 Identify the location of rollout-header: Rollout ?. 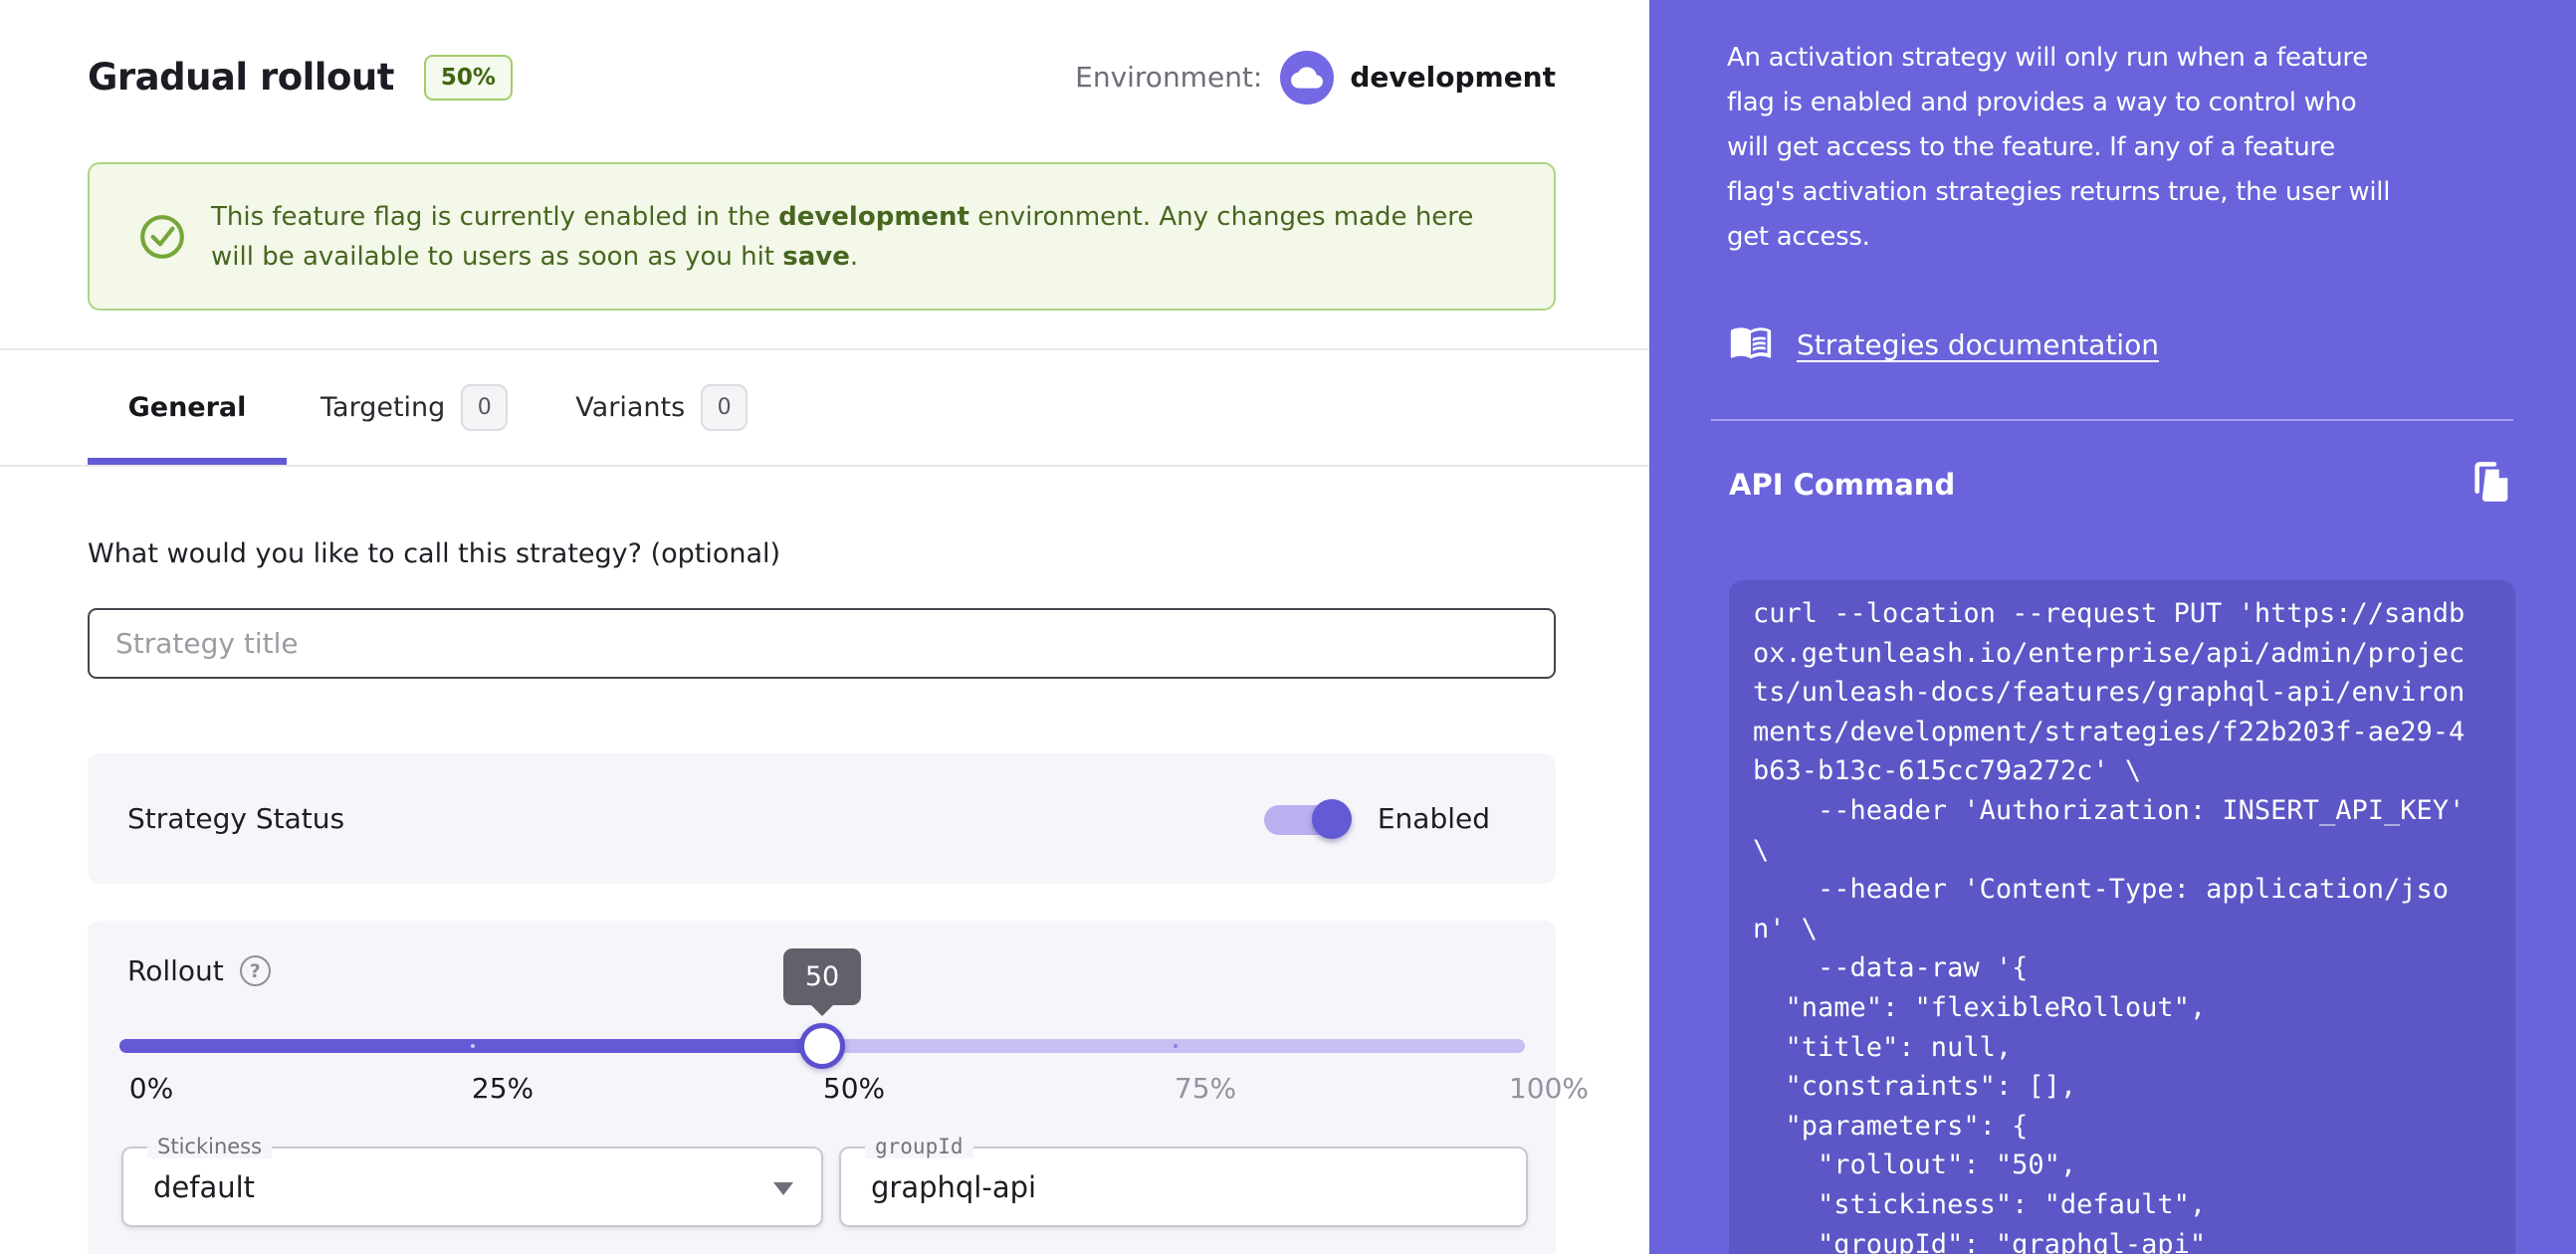
(199, 970).